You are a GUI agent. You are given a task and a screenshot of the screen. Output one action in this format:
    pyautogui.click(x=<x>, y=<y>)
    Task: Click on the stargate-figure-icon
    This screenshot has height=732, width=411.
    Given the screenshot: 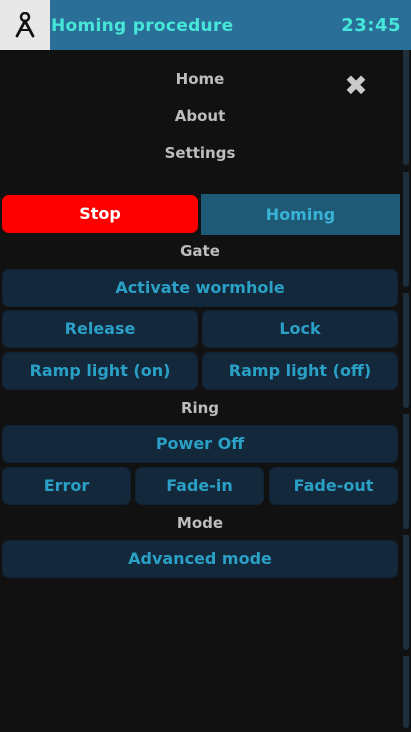 What is the action you would take?
    pyautogui.click(x=25, y=25)
    